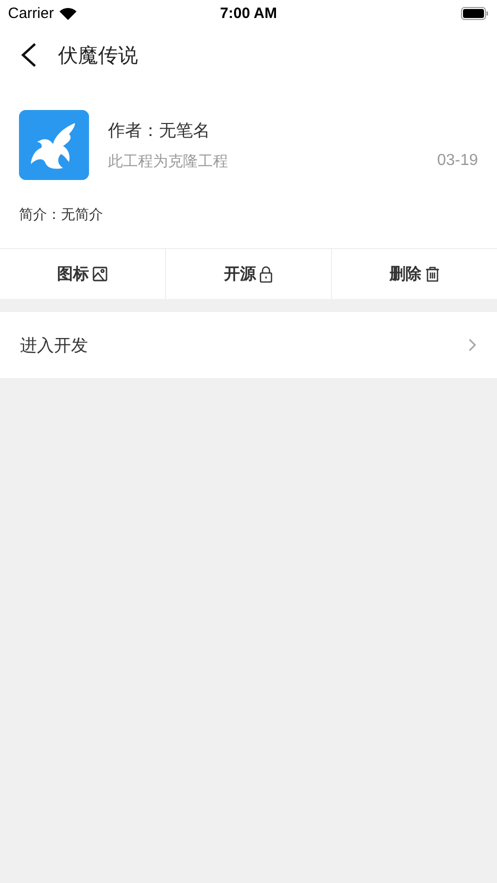 Image resolution: width=497 pixels, height=883 pixels. I want to click on chevron-icon, so click(472, 345).